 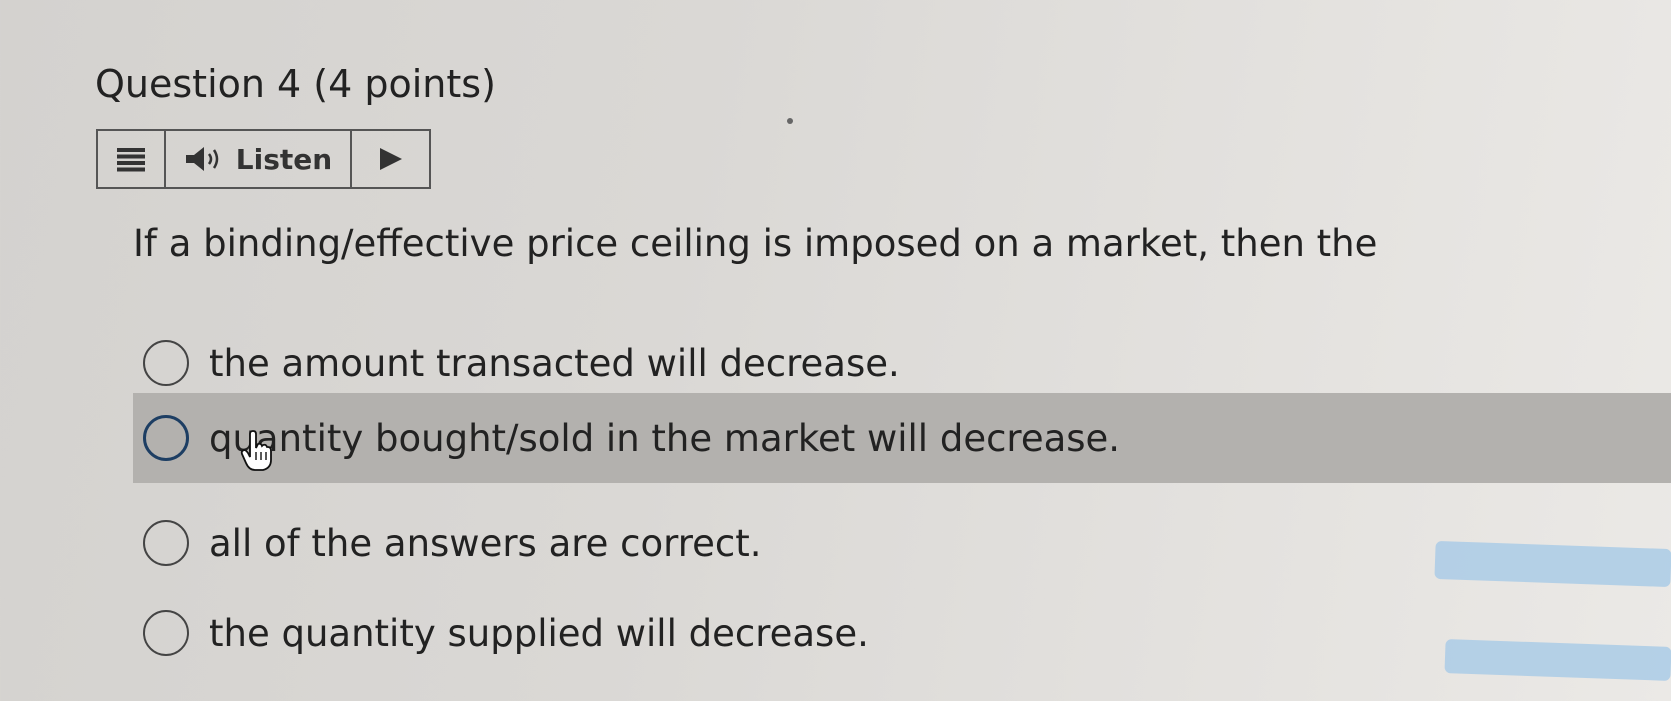 I want to click on menu-icon, so click(x=131, y=160).